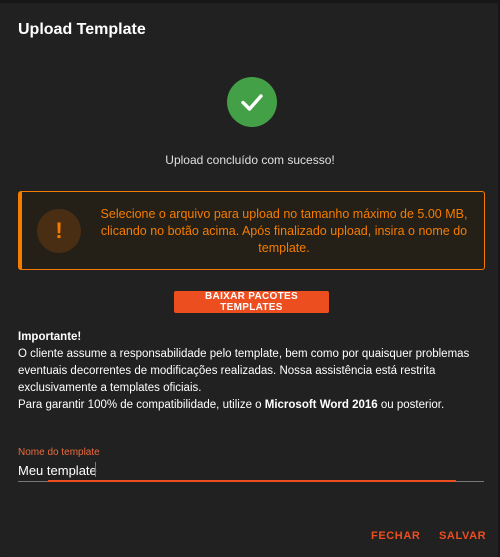 This screenshot has width=500, height=557. What do you see at coordinates (395, 536) in the screenshot?
I see `close-button: FECHAR` at bounding box center [395, 536].